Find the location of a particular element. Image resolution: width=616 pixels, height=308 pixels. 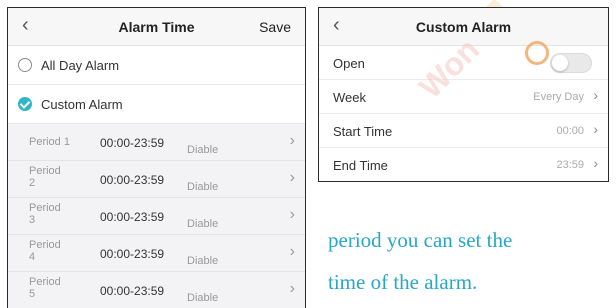

open-toggle is located at coordinates (571, 63).